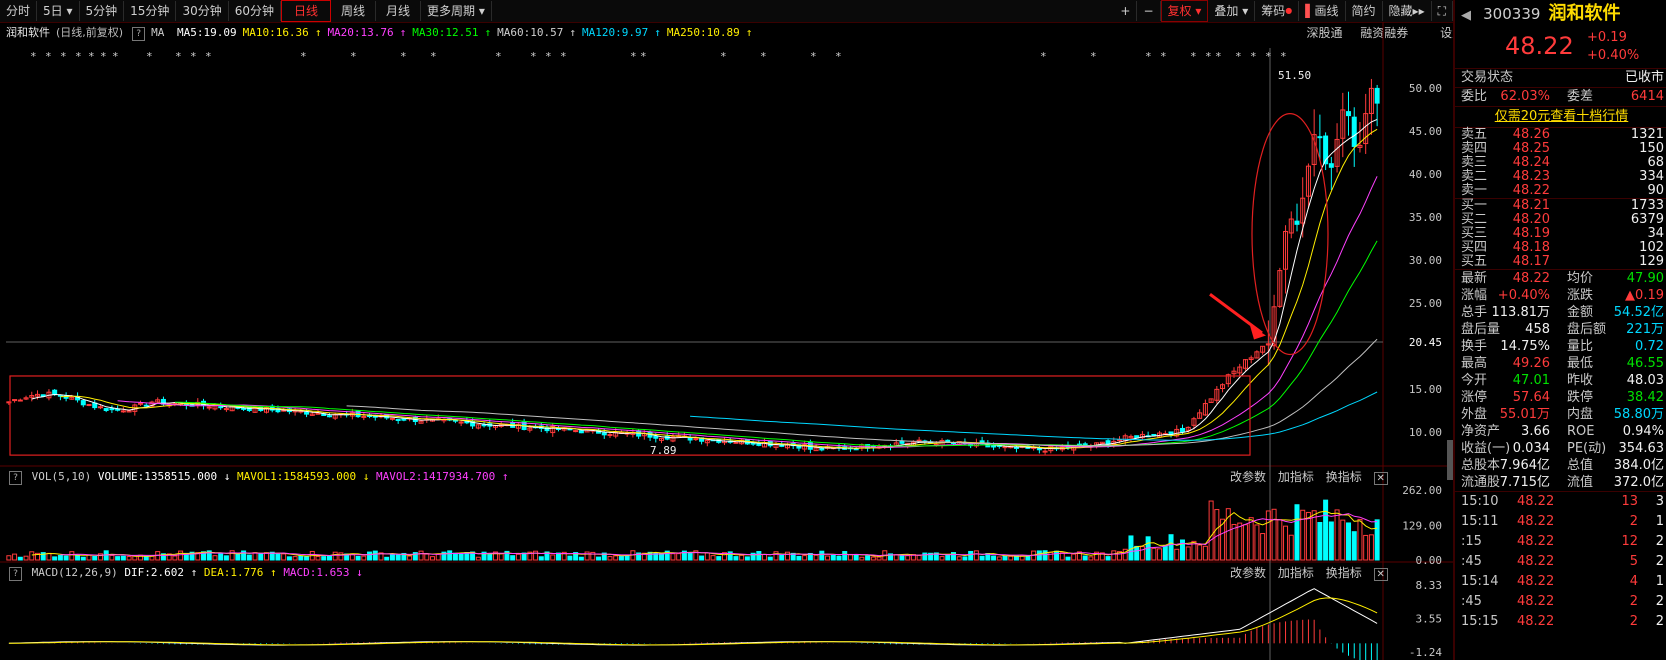 This screenshot has width=1666, height=660. Describe the element at coordinates (719, 535) in the screenshot. I see `mavol2-line` at that location.